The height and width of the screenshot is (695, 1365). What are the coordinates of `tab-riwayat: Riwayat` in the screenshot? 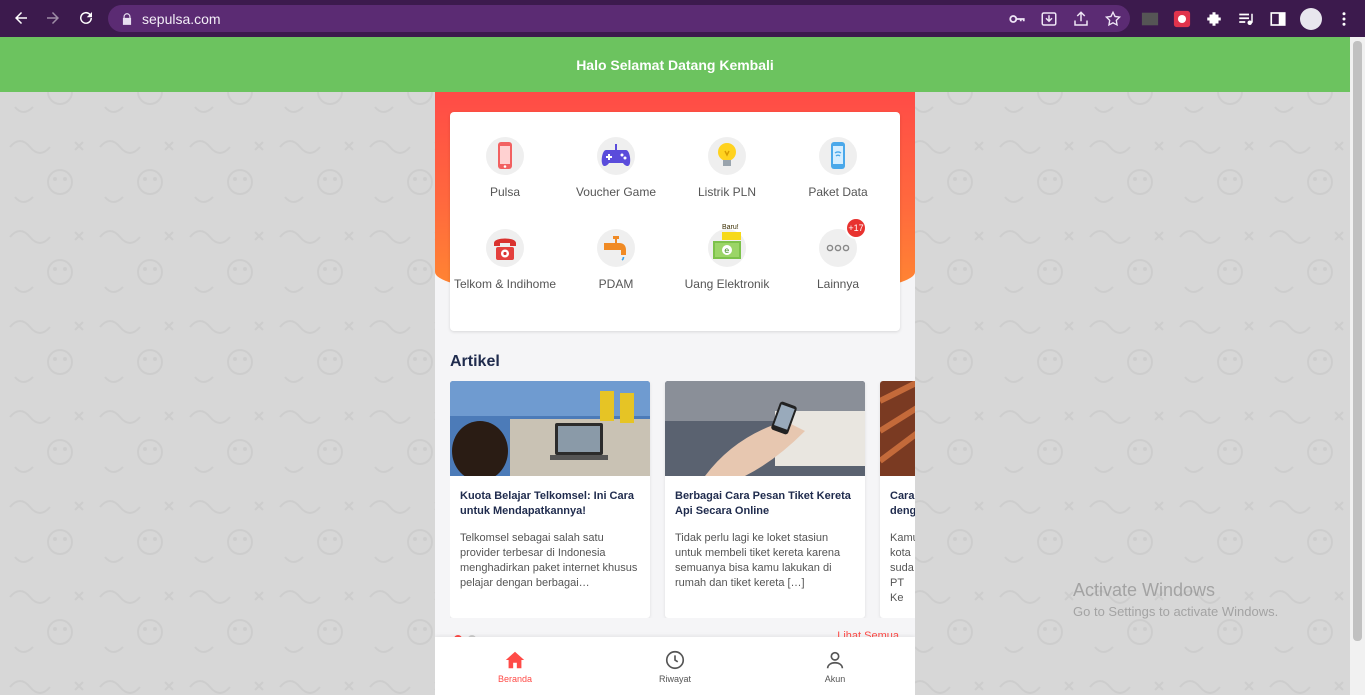 It's located at (675, 666).